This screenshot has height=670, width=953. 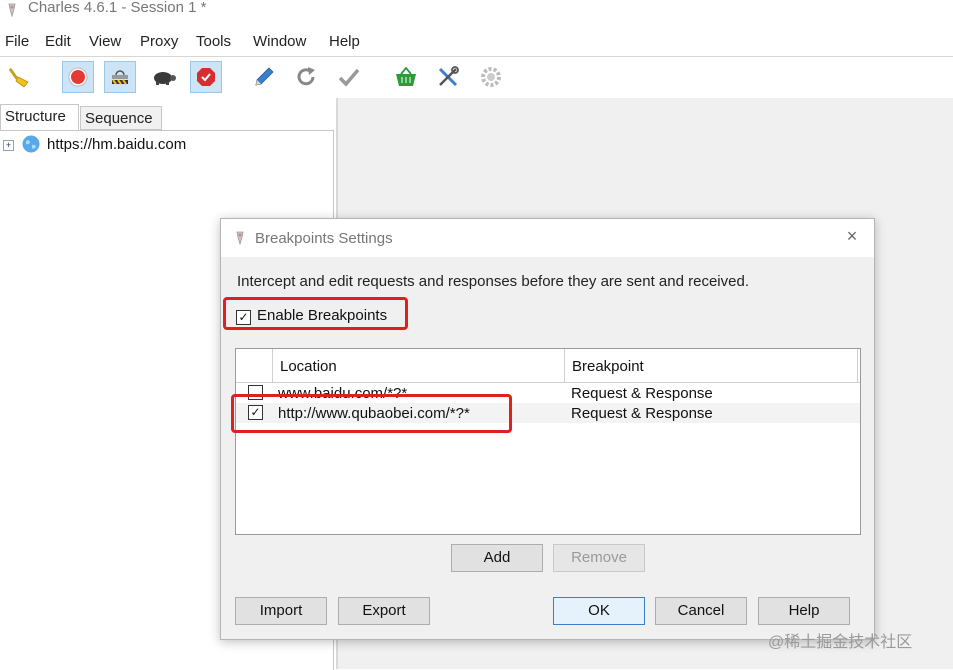 What do you see at coordinates (308, 366) in the screenshot?
I see `column-header-location: Location` at bounding box center [308, 366].